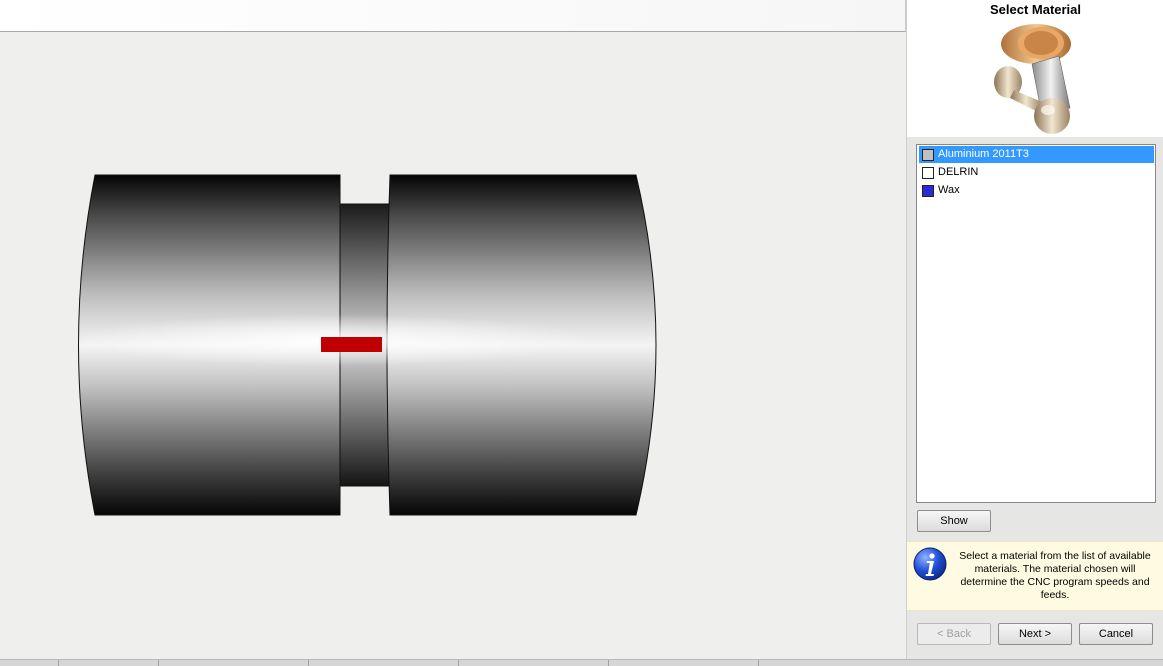  Describe the element at coordinates (1032, 79) in the screenshot. I see `turned-parts-illustration` at that location.